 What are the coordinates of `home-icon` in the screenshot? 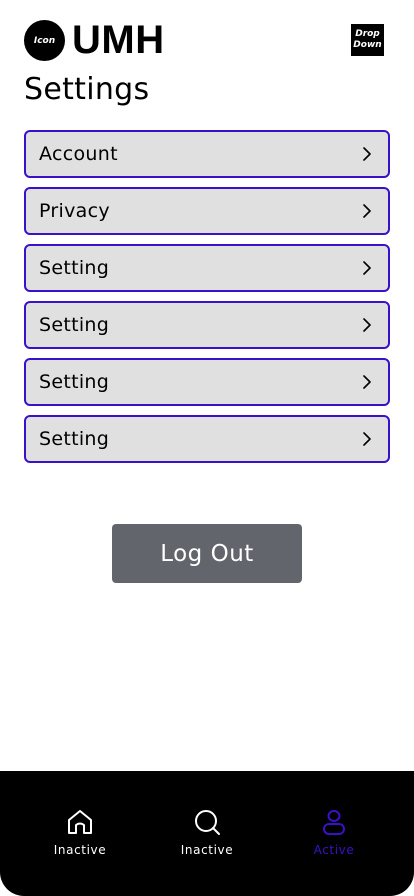 It's located at (80, 822).